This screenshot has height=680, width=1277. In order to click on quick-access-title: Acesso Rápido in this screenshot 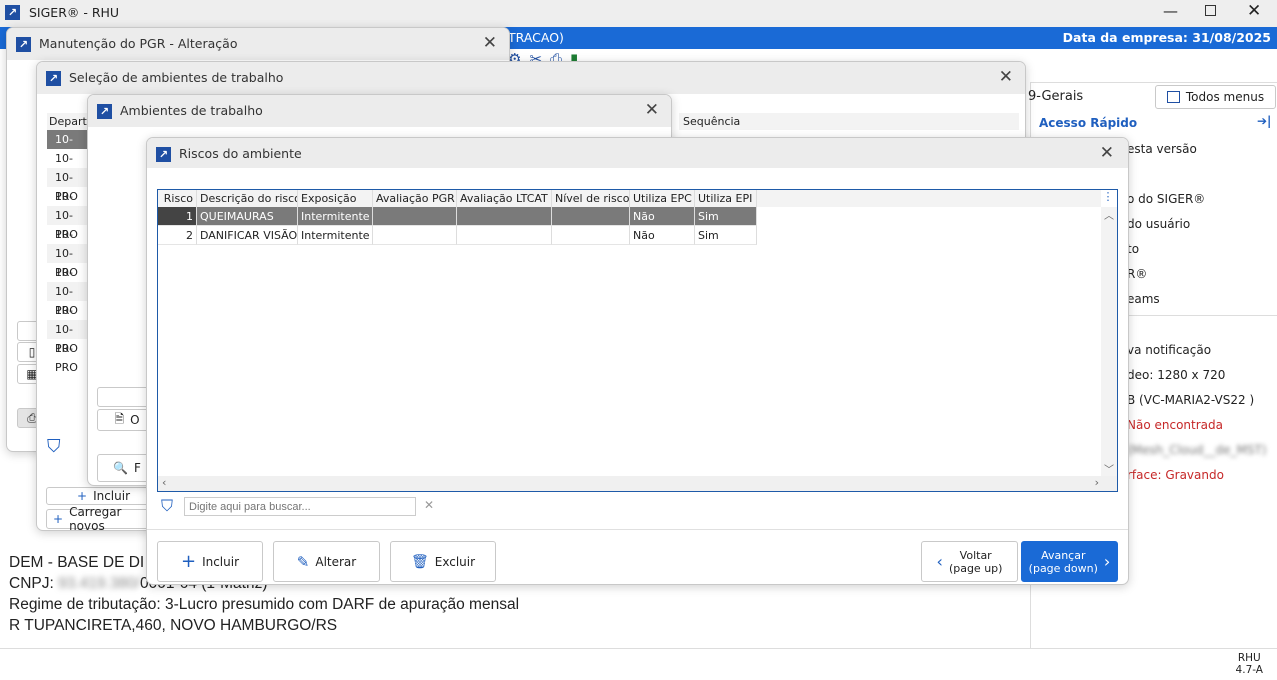, I will do `click(1088, 123)`.